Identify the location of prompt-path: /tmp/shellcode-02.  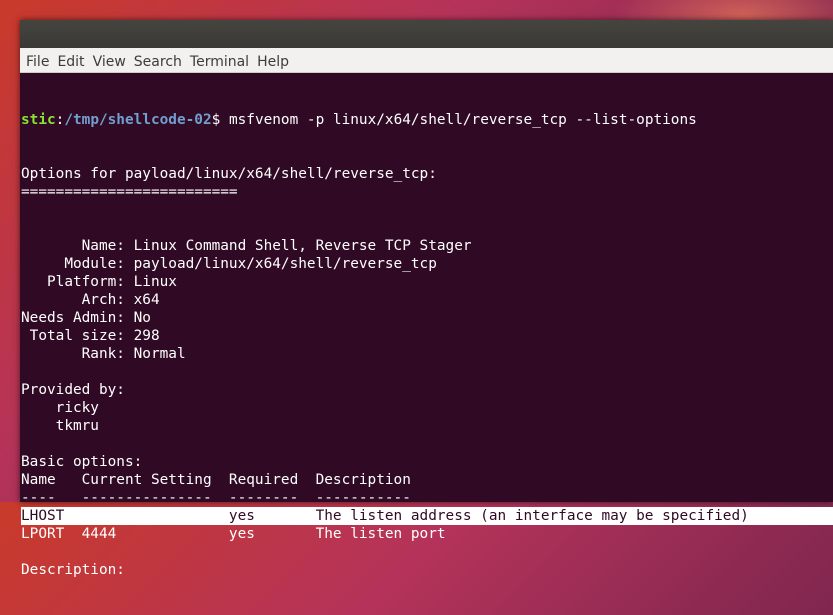
(138, 120).